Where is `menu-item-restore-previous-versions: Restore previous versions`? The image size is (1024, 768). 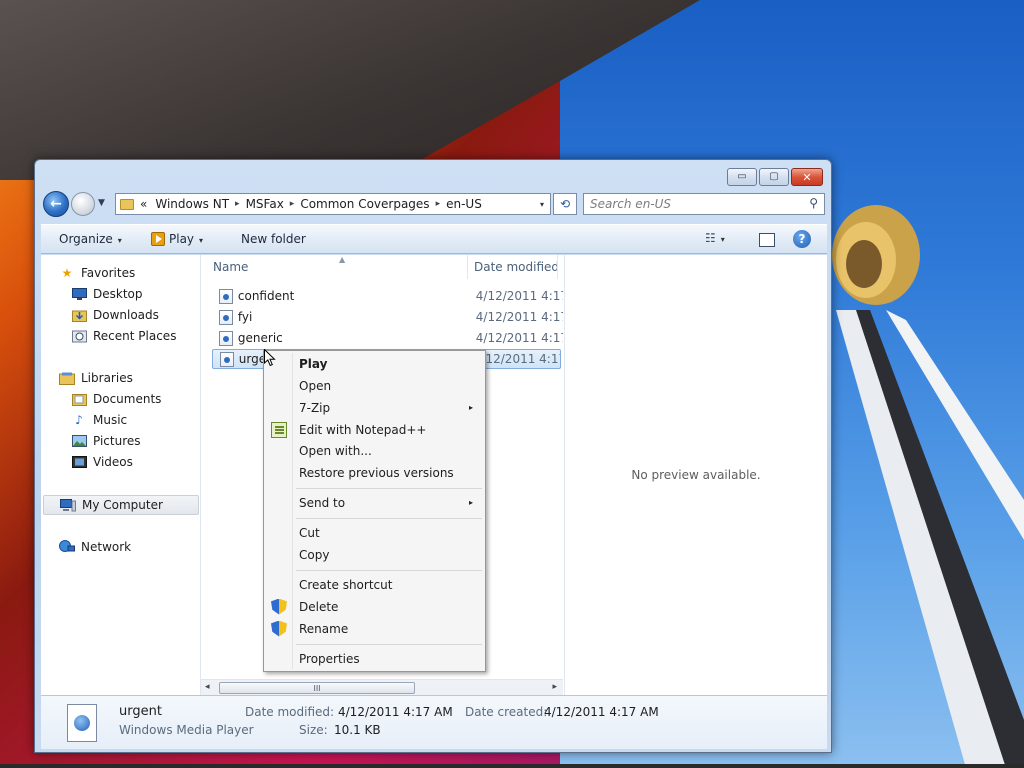 menu-item-restore-previous-versions: Restore previous versions is located at coordinates (374, 472).